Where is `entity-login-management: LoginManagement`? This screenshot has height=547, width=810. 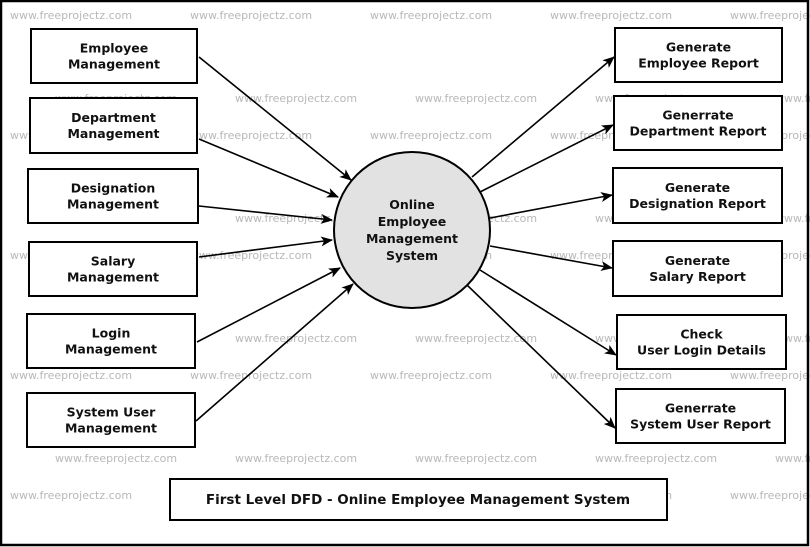 entity-login-management: LoginManagement is located at coordinates (111, 341).